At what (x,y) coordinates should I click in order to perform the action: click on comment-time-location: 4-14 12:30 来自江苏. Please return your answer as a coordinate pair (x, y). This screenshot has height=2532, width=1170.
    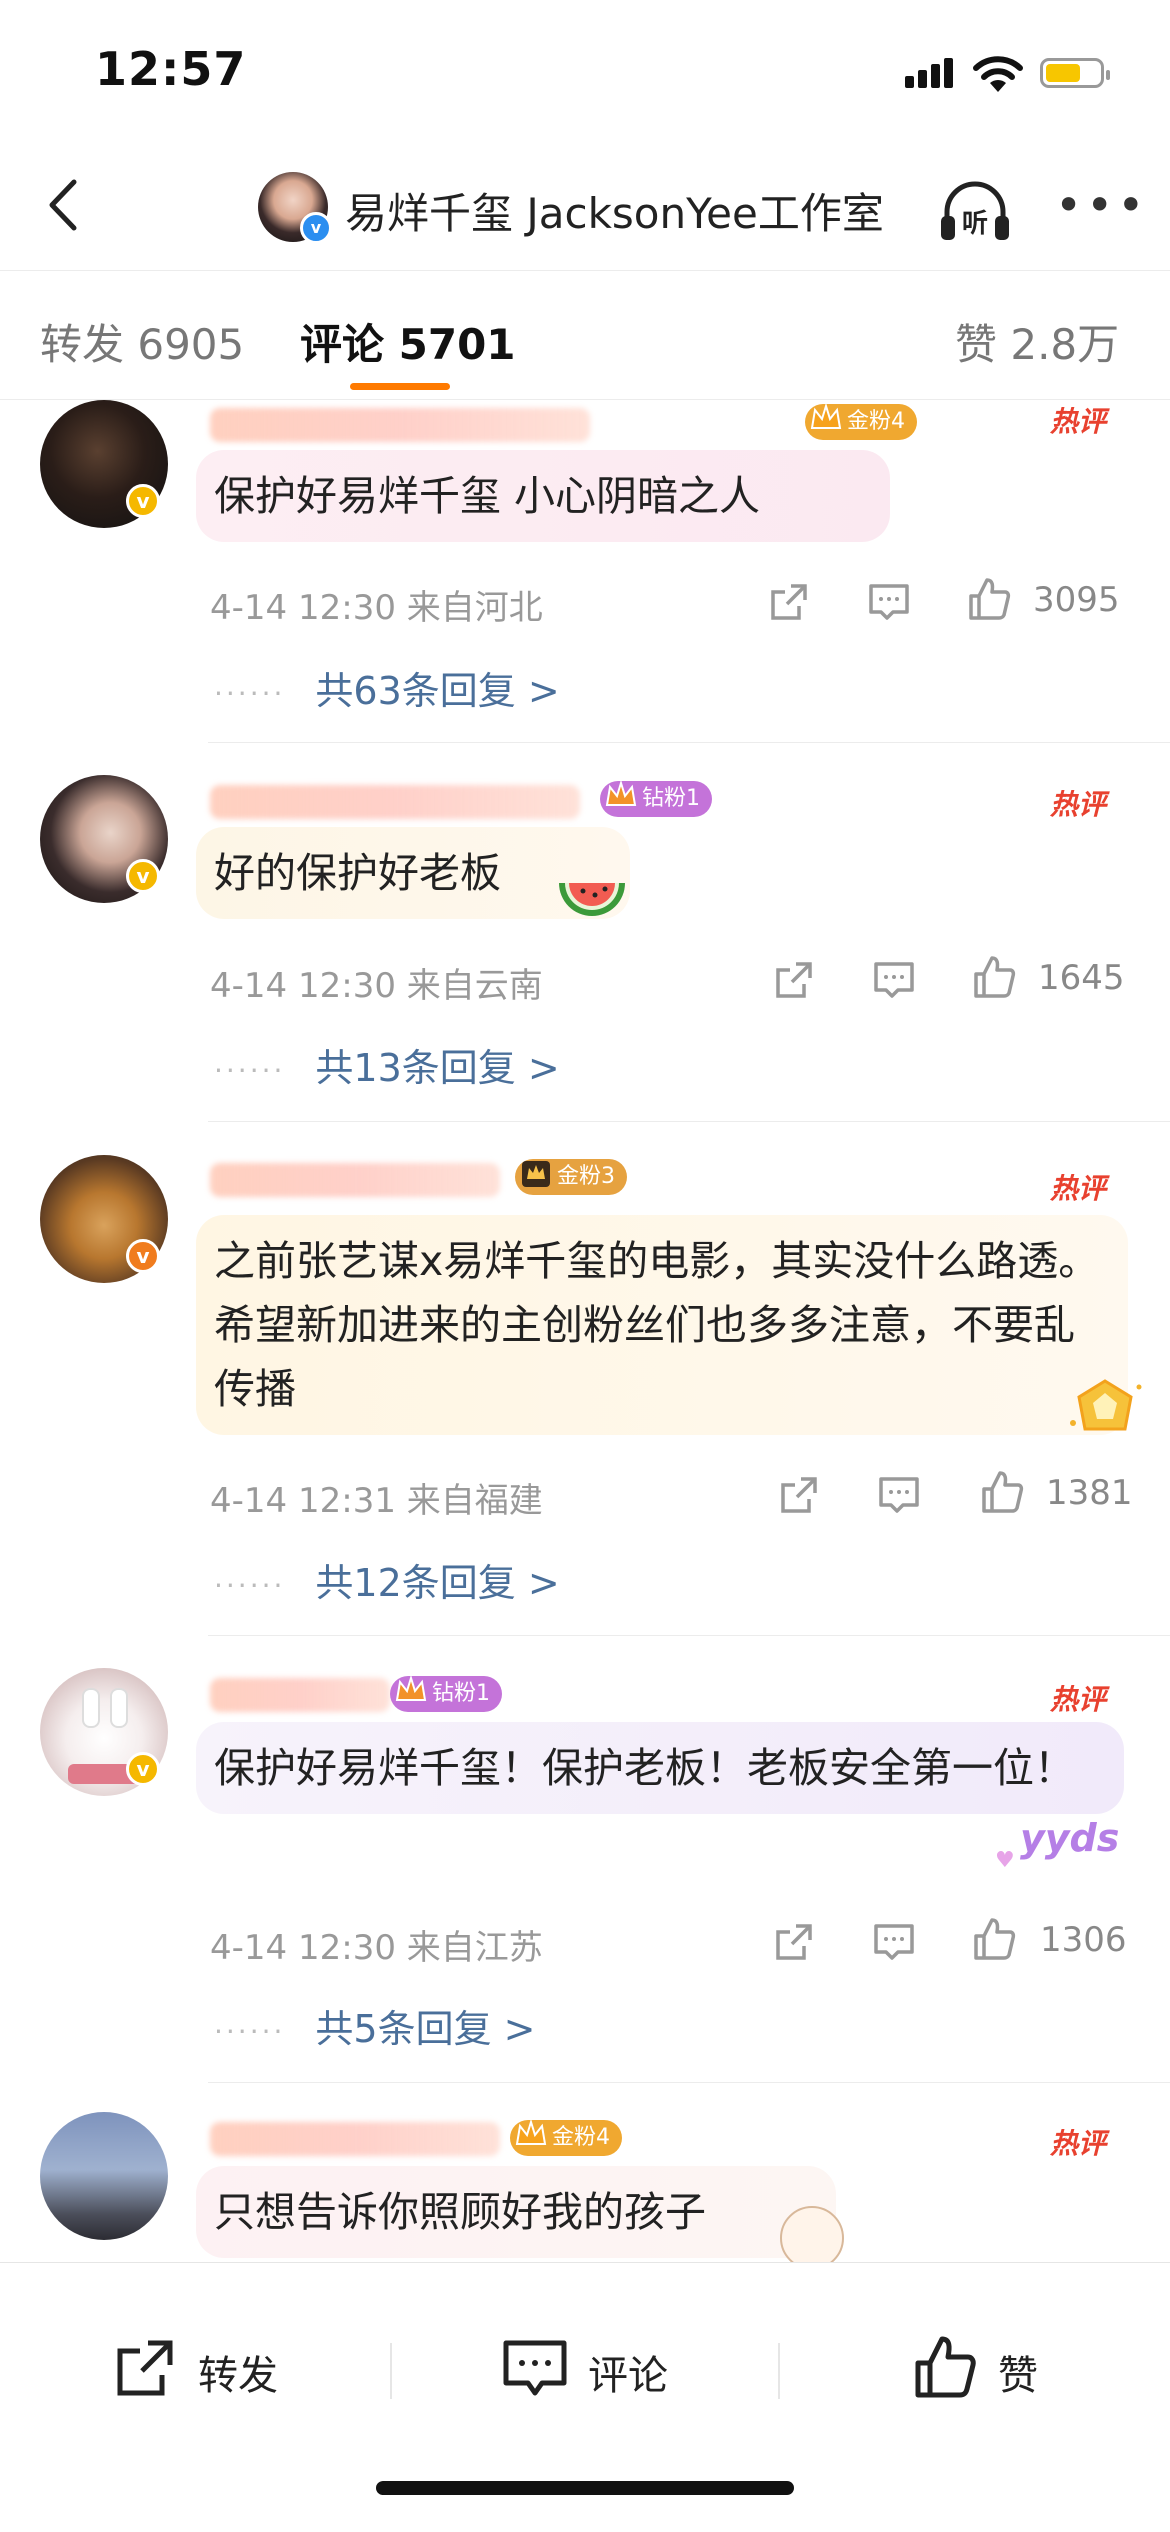
    Looking at the image, I should click on (376, 1948).